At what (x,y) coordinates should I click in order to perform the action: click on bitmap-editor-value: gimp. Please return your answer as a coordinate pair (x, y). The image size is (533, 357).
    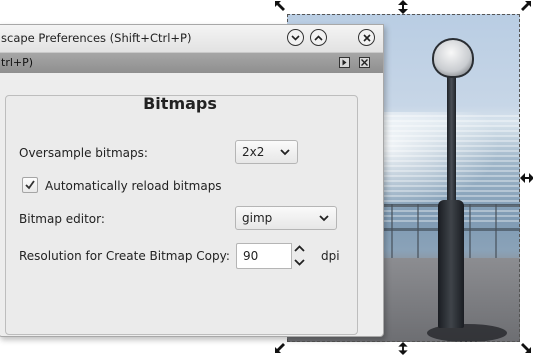
    Looking at the image, I should click on (257, 218).